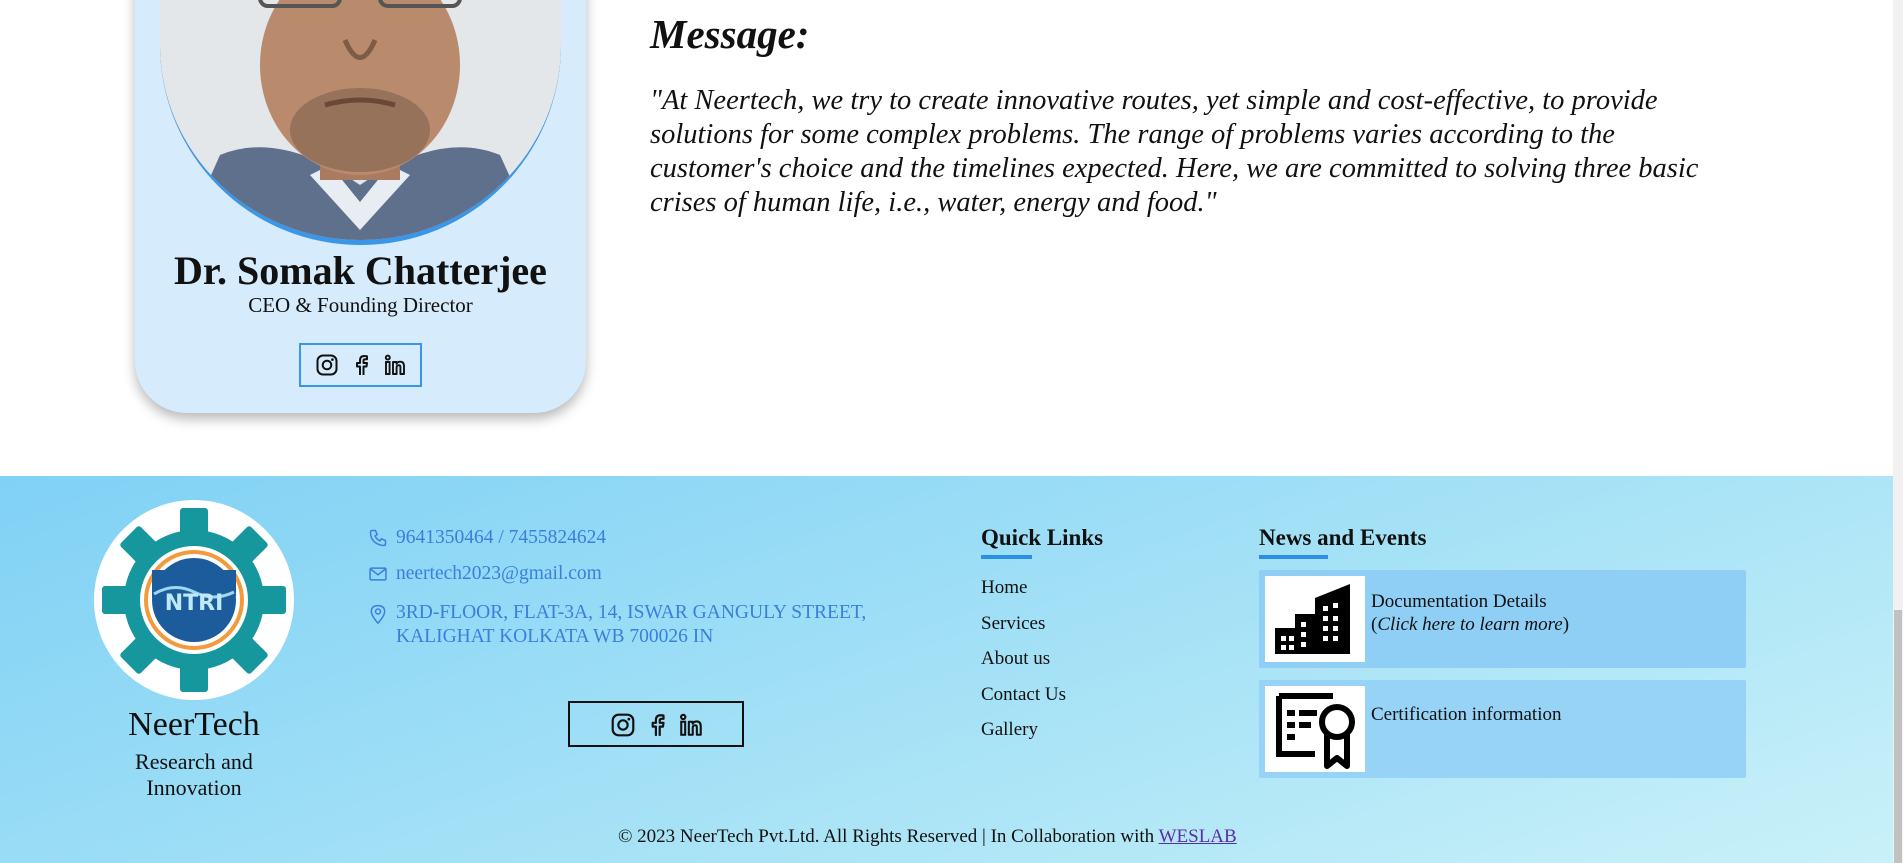 This screenshot has width=1903, height=863. What do you see at coordinates (1042, 537) in the screenshot?
I see `quick-links-heading-text: Quick Links` at bounding box center [1042, 537].